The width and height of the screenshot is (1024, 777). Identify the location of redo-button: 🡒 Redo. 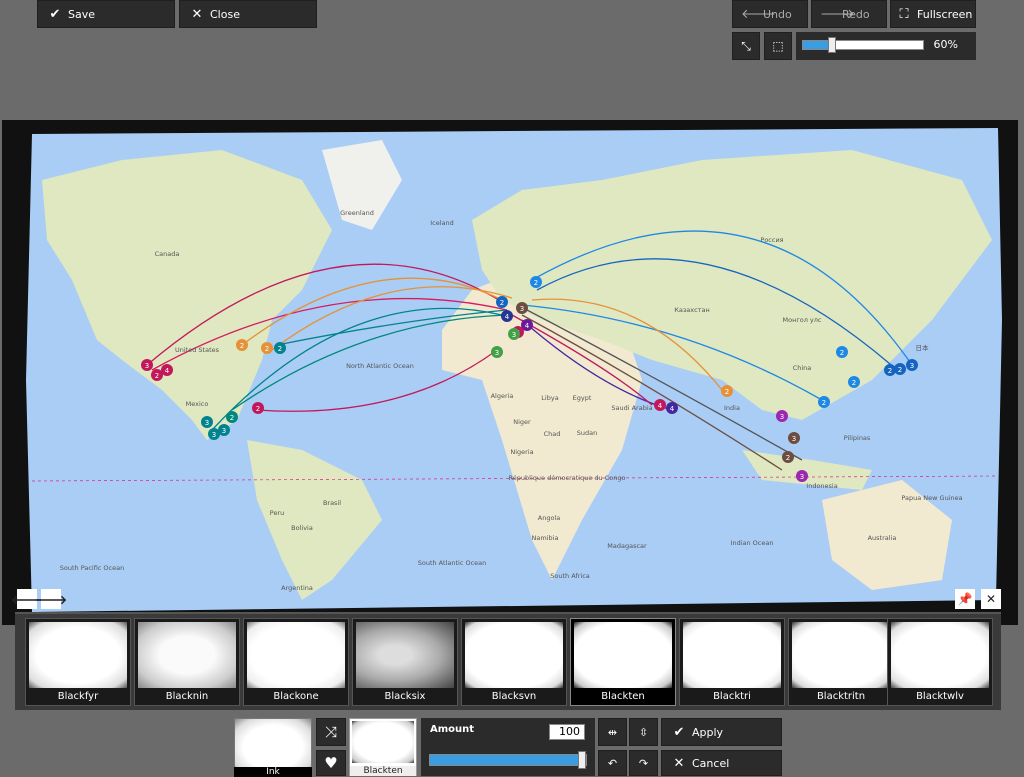
(849, 14).